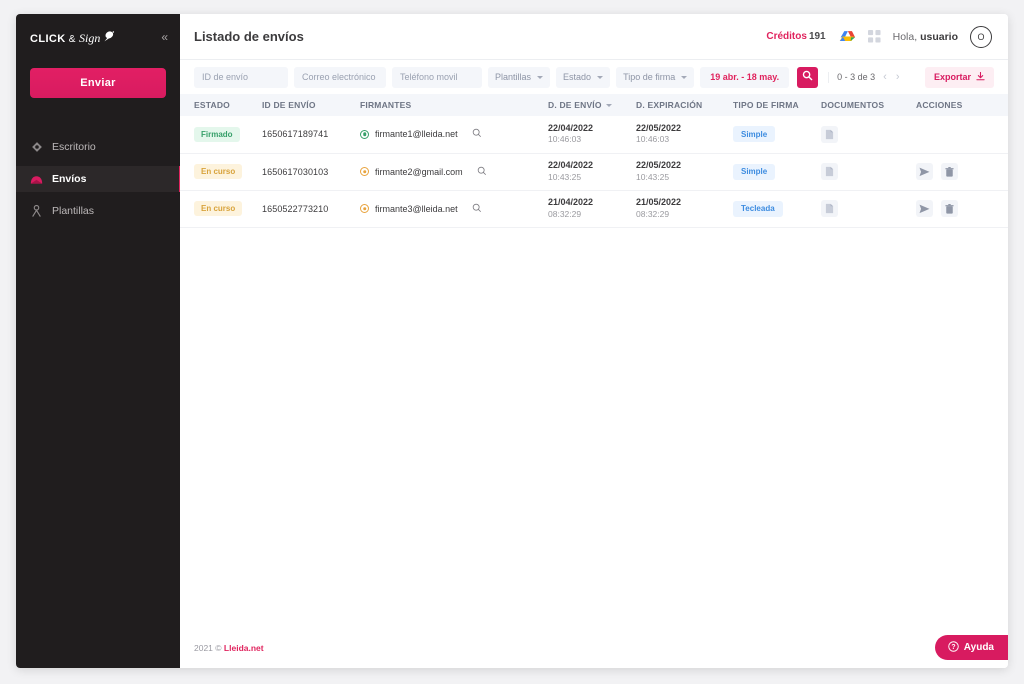  Describe the element at coordinates (340, 77) in the screenshot. I see `search-input-email` at that location.